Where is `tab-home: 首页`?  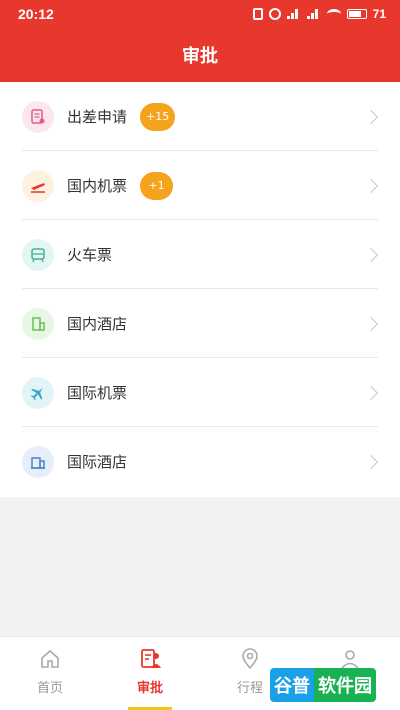
tab-home: 首页 is located at coordinates (50, 673).